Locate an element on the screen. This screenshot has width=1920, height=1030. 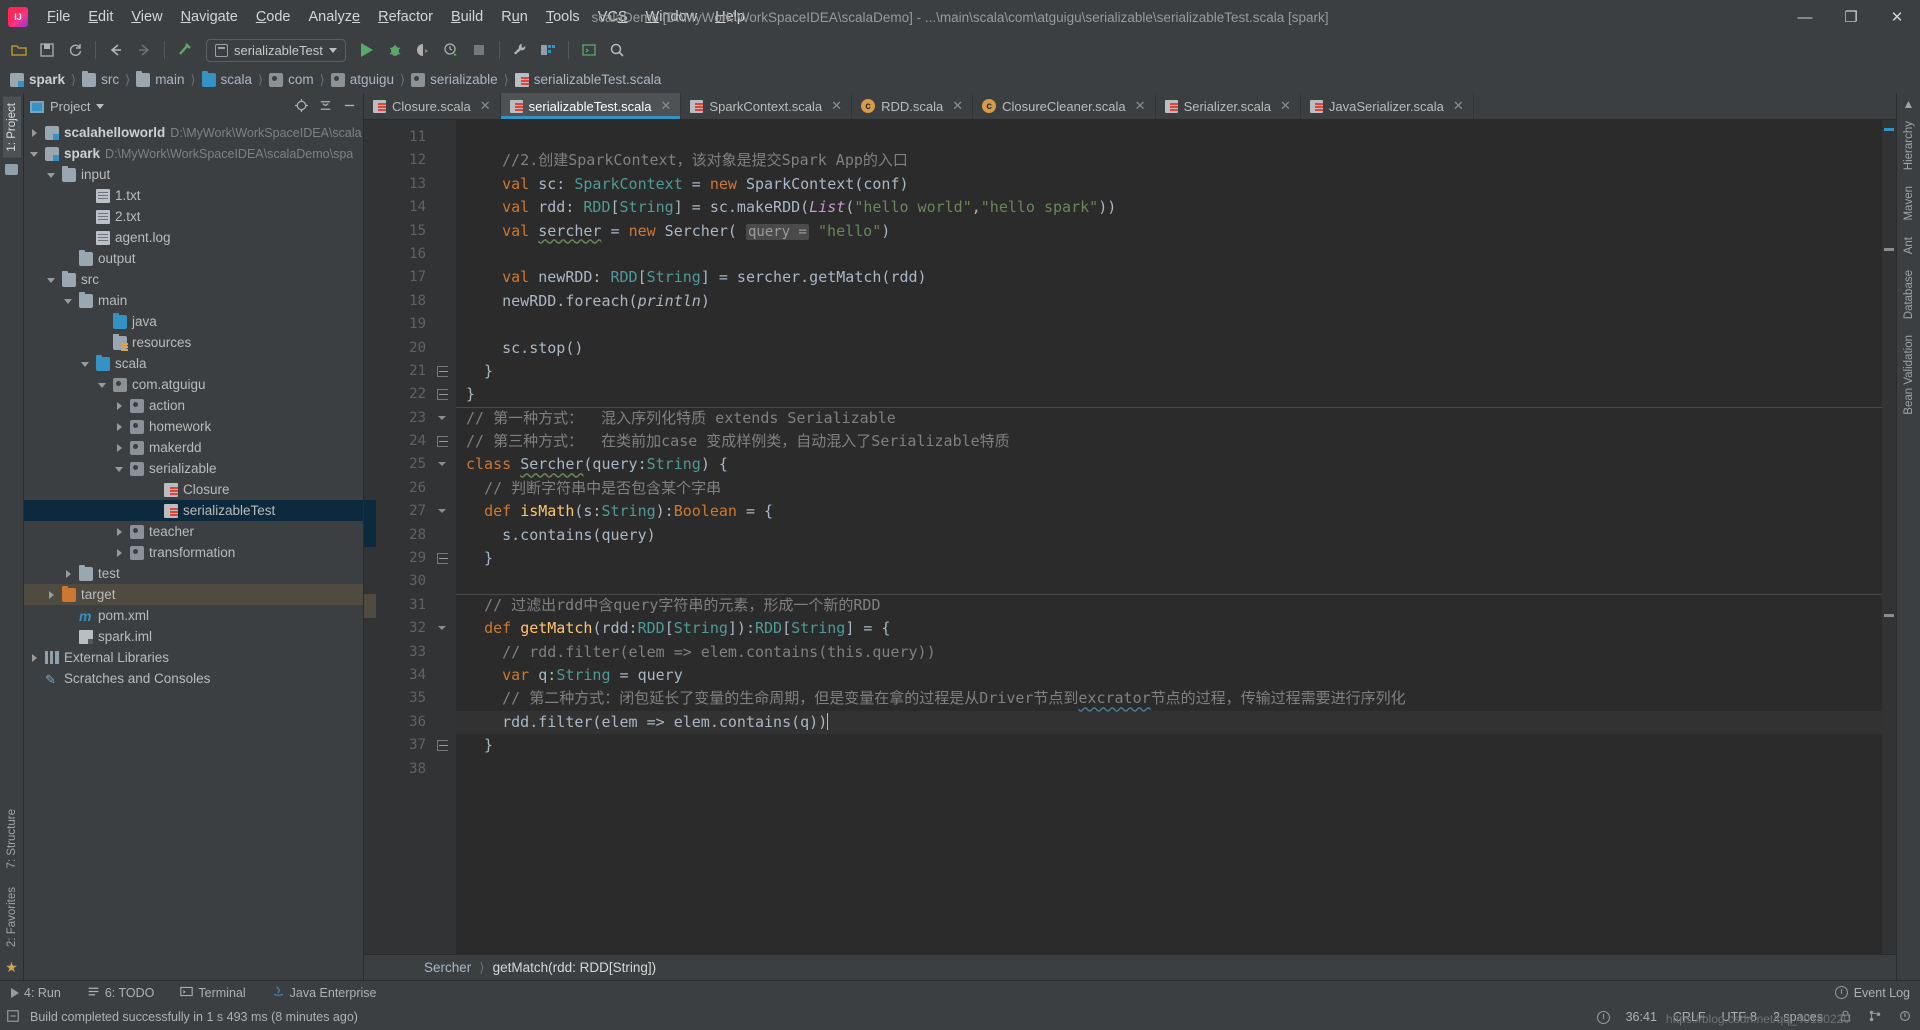
bottom-tab-java-enterprise: Java Enterprise is located at coordinates (324, 993).